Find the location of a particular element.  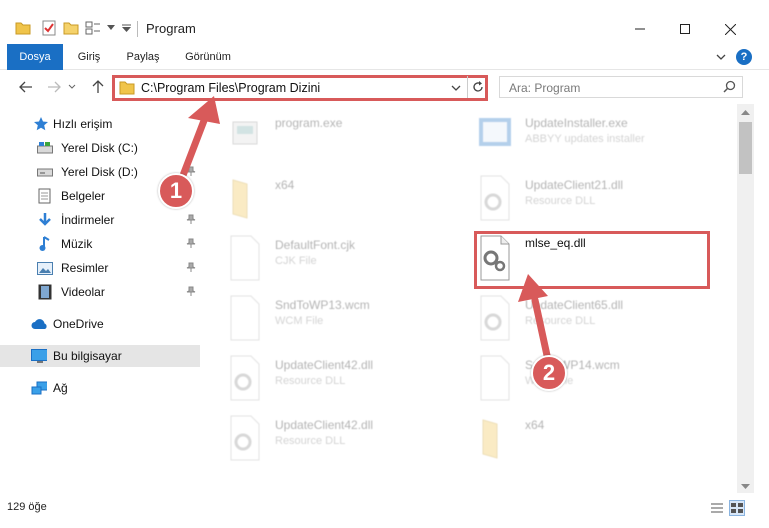

details-view-icon is located at coordinates (717, 508).